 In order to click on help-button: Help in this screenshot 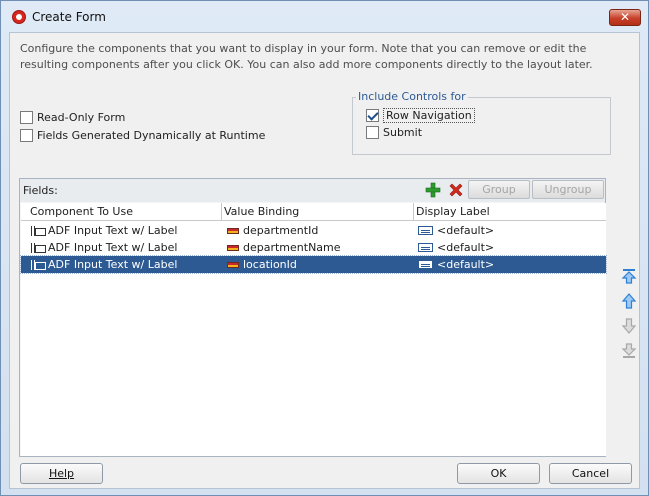, I will do `click(61, 473)`.